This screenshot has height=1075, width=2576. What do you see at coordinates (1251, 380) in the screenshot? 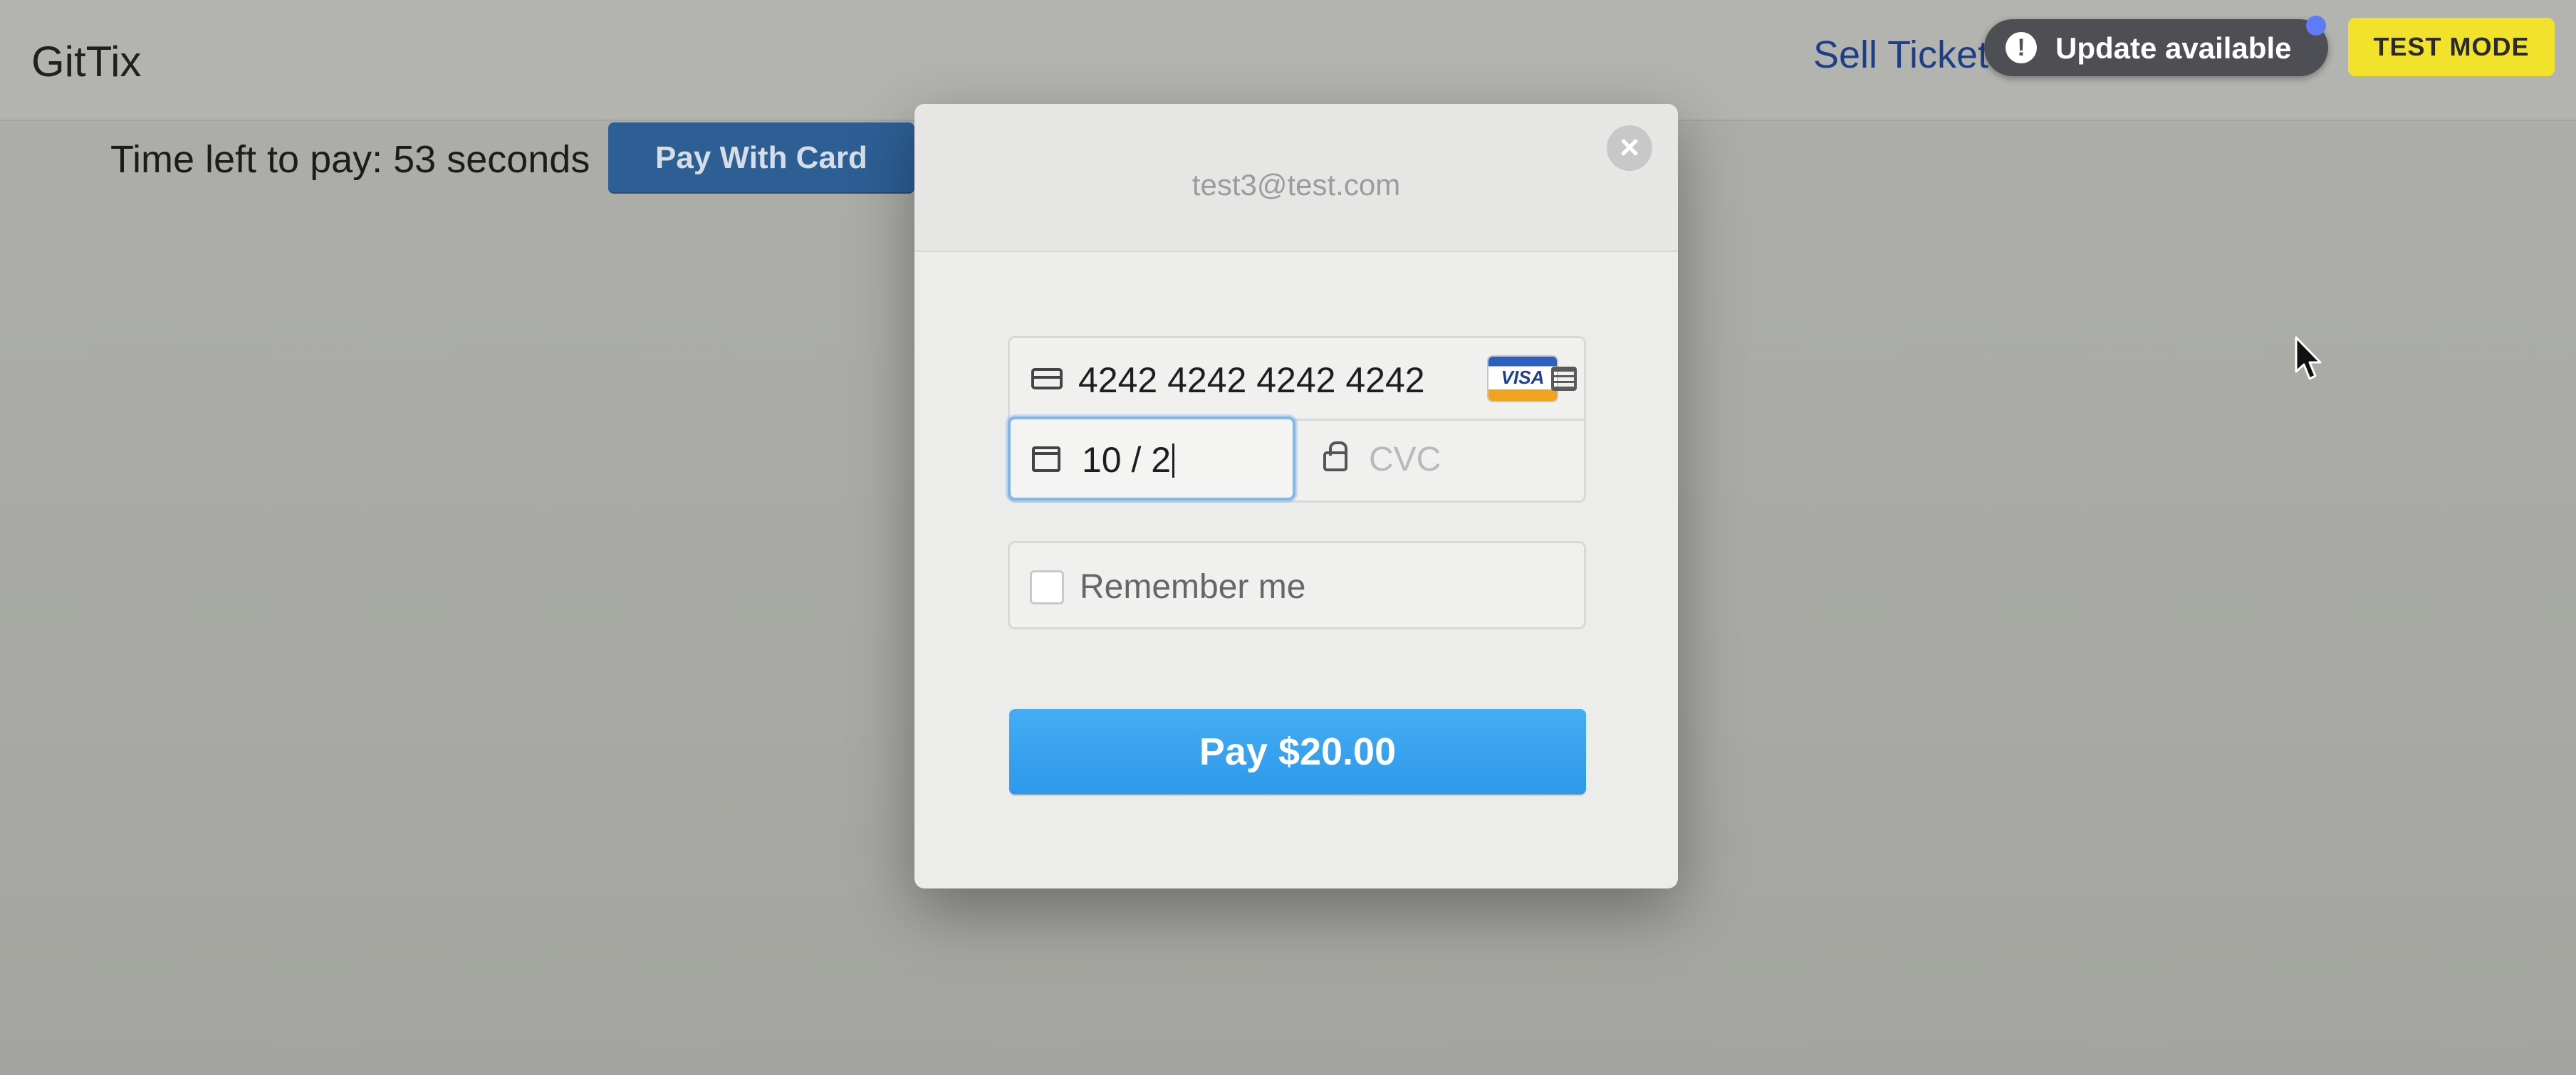
I see `card-number-value: 4242 4242 4242 4242` at bounding box center [1251, 380].